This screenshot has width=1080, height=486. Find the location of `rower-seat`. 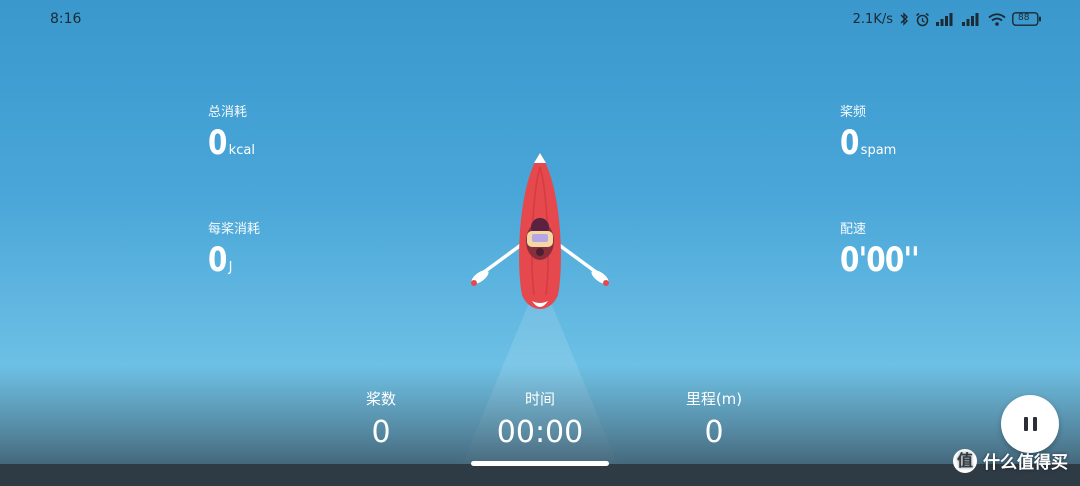

rower-seat is located at coordinates (540, 252).